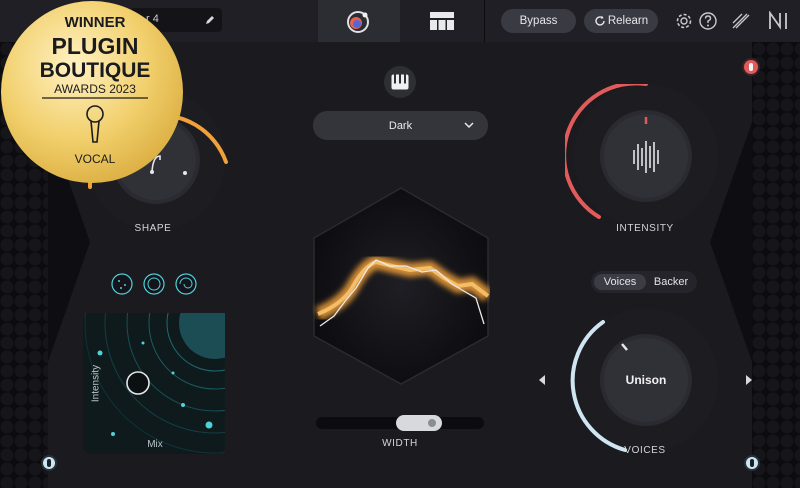 The height and width of the screenshot is (488, 800). I want to click on intensity-knob, so click(645, 159).